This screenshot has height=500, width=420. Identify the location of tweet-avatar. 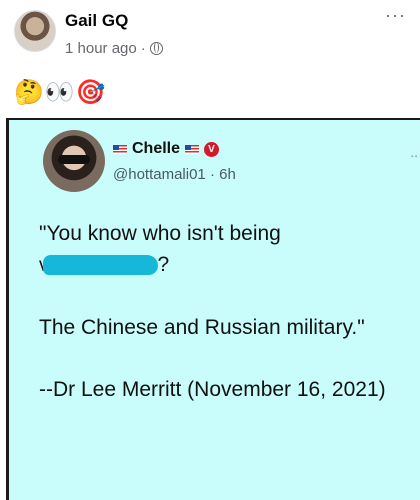
(74, 161).